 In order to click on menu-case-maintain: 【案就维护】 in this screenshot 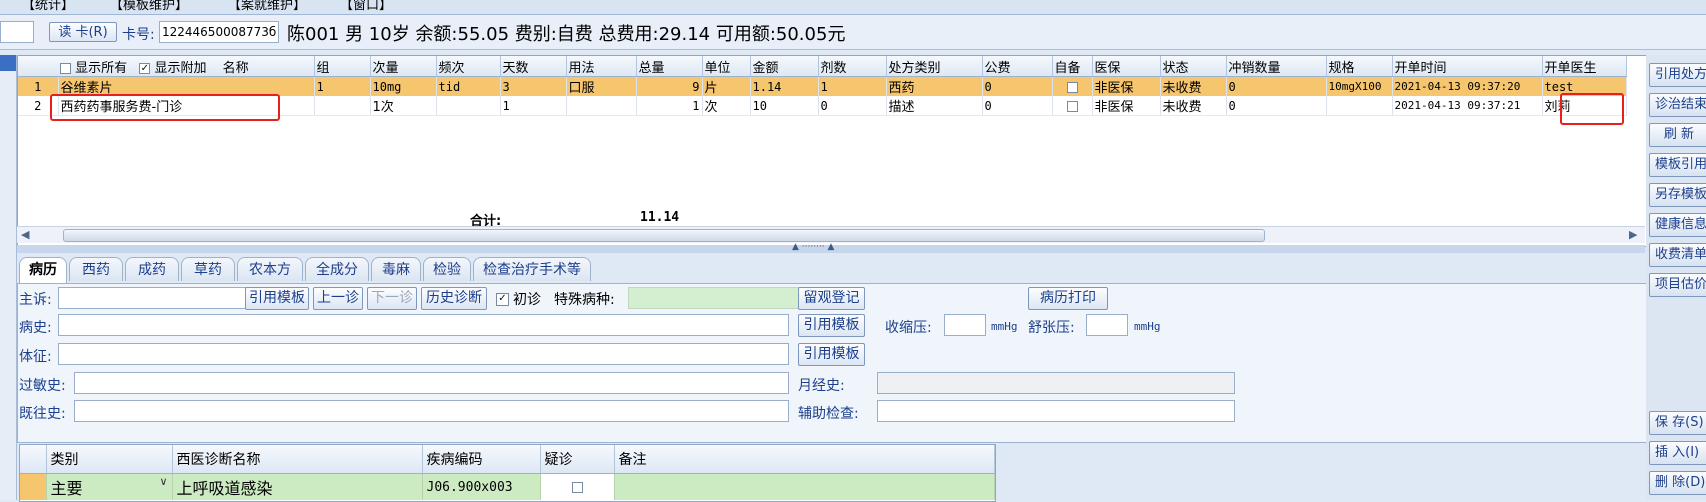, I will do `click(267, 6)`.